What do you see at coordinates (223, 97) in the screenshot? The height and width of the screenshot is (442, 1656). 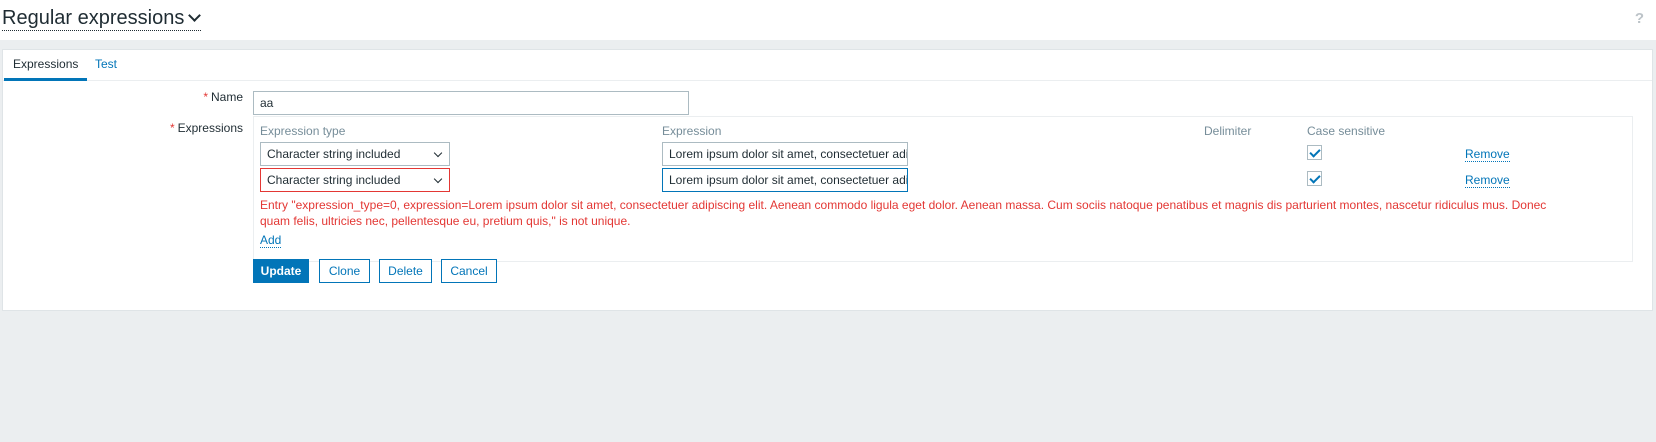 I see `name-label: * Name` at bounding box center [223, 97].